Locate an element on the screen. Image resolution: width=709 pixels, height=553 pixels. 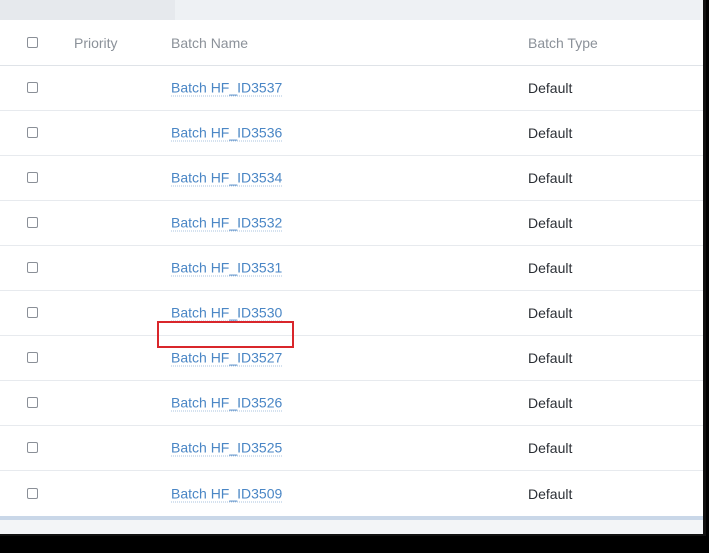
batch-name-link: Batch HF_ID3509 is located at coordinates (227, 493).